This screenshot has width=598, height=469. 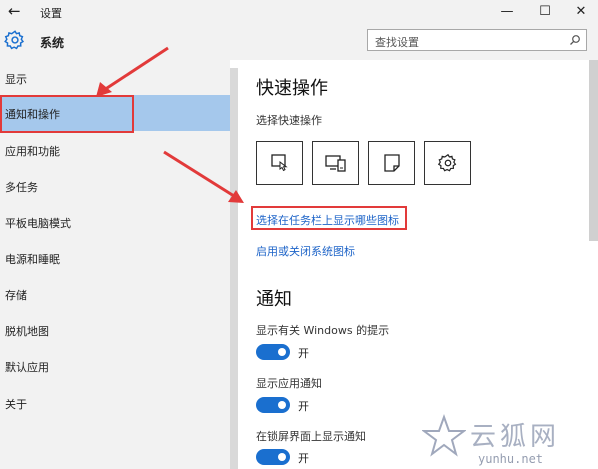 I want to click on app-notifications-state: 开, so click(x=303, y=406).